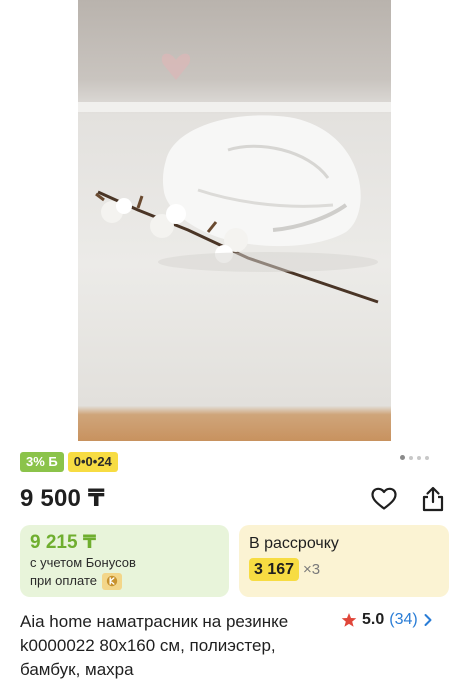 The width and height of the screenshot is (469, 699). I want to click on installment-card: В рассрочку 3 167 ×3, so click(344, 561).